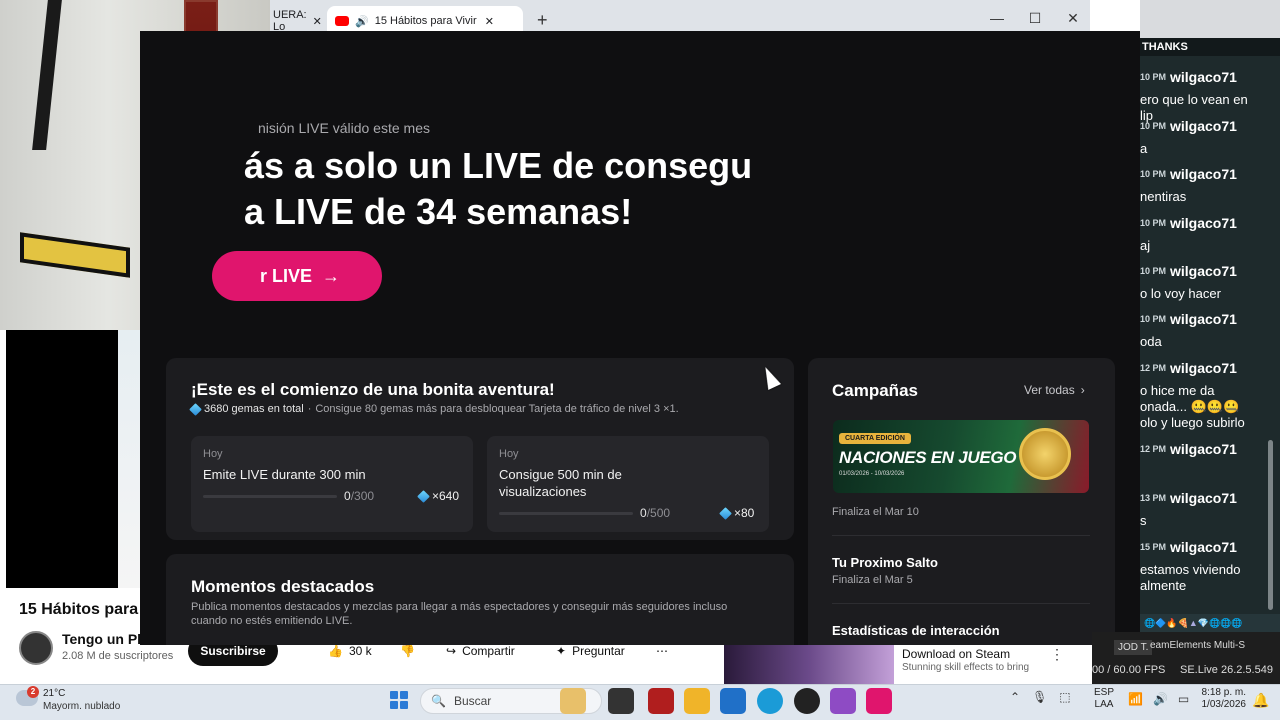  Describe the element at coordinates (75, 255) in the screenshot. I see `bench-shape` at that location.